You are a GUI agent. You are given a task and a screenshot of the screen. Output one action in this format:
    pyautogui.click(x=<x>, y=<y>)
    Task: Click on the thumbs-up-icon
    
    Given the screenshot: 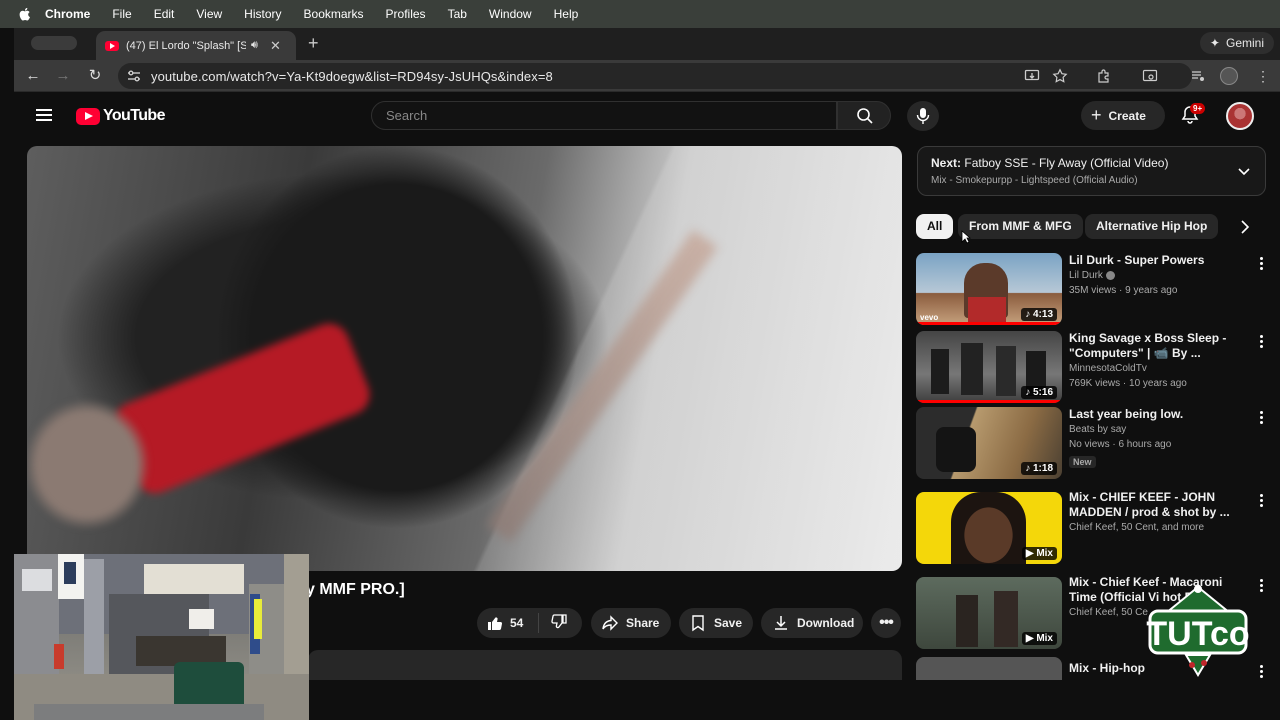 What is the action you would take?
    pyautogui.click(x=495, y=624)
    